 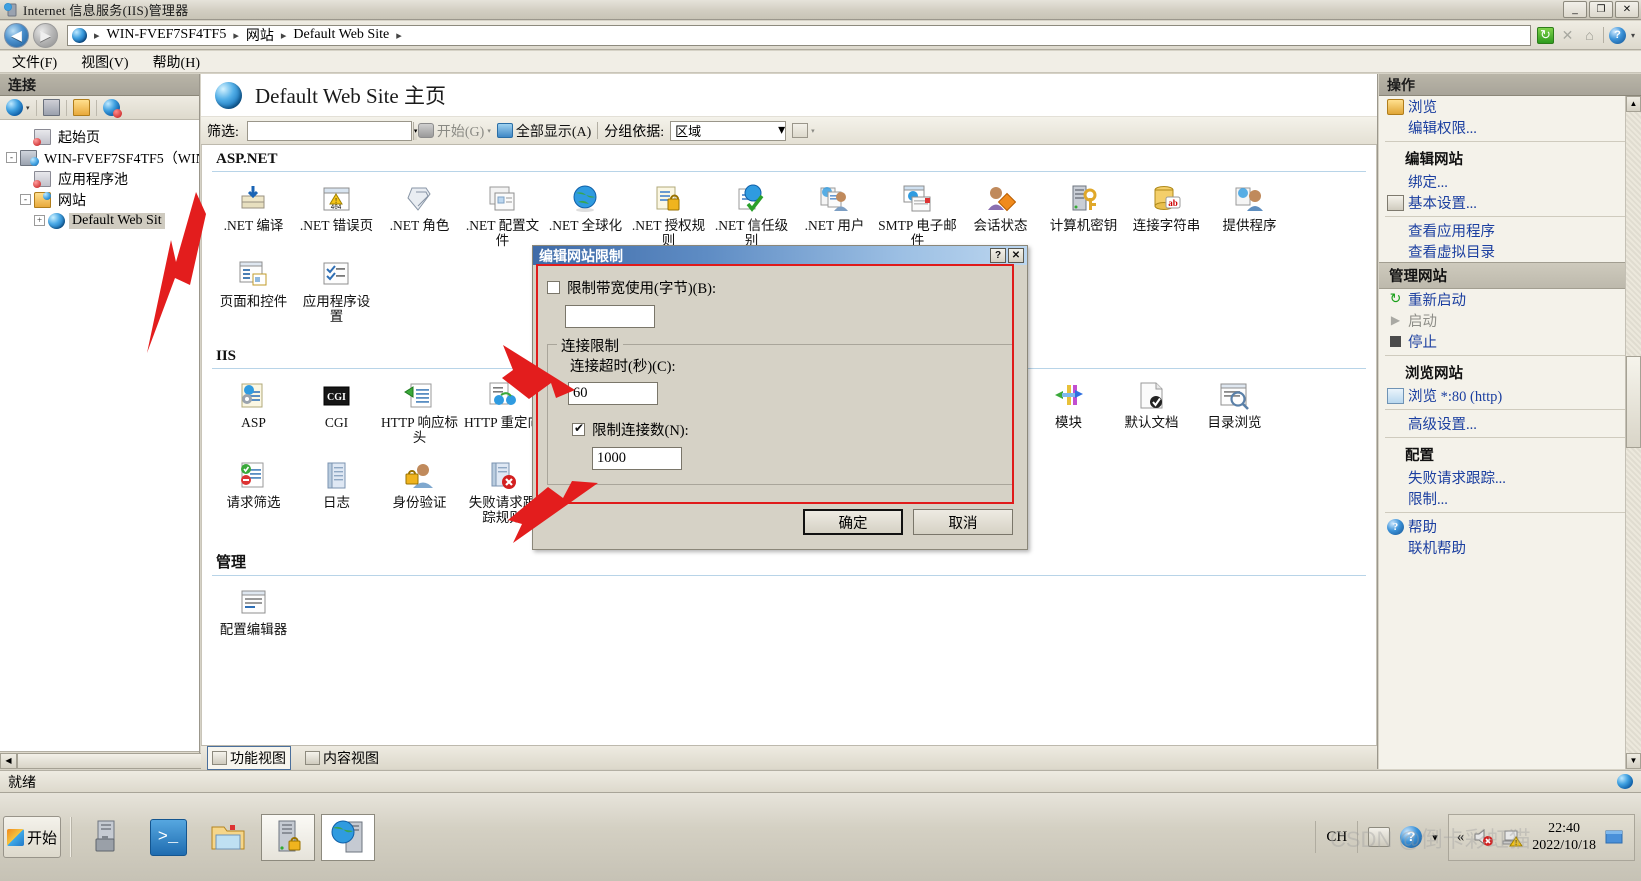 I want to click on cancel-button: 取消, so click(x=963, y=522).